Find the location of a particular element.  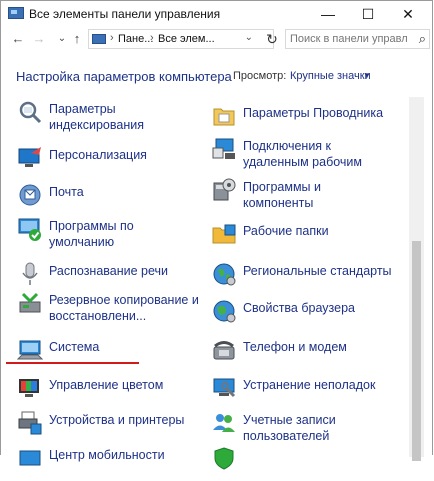

navigation-bar: ← → ⌄ ↑ › Пане... › Все элем... ⌄ ↻ ⌕ is located at coordinates (216, 39).